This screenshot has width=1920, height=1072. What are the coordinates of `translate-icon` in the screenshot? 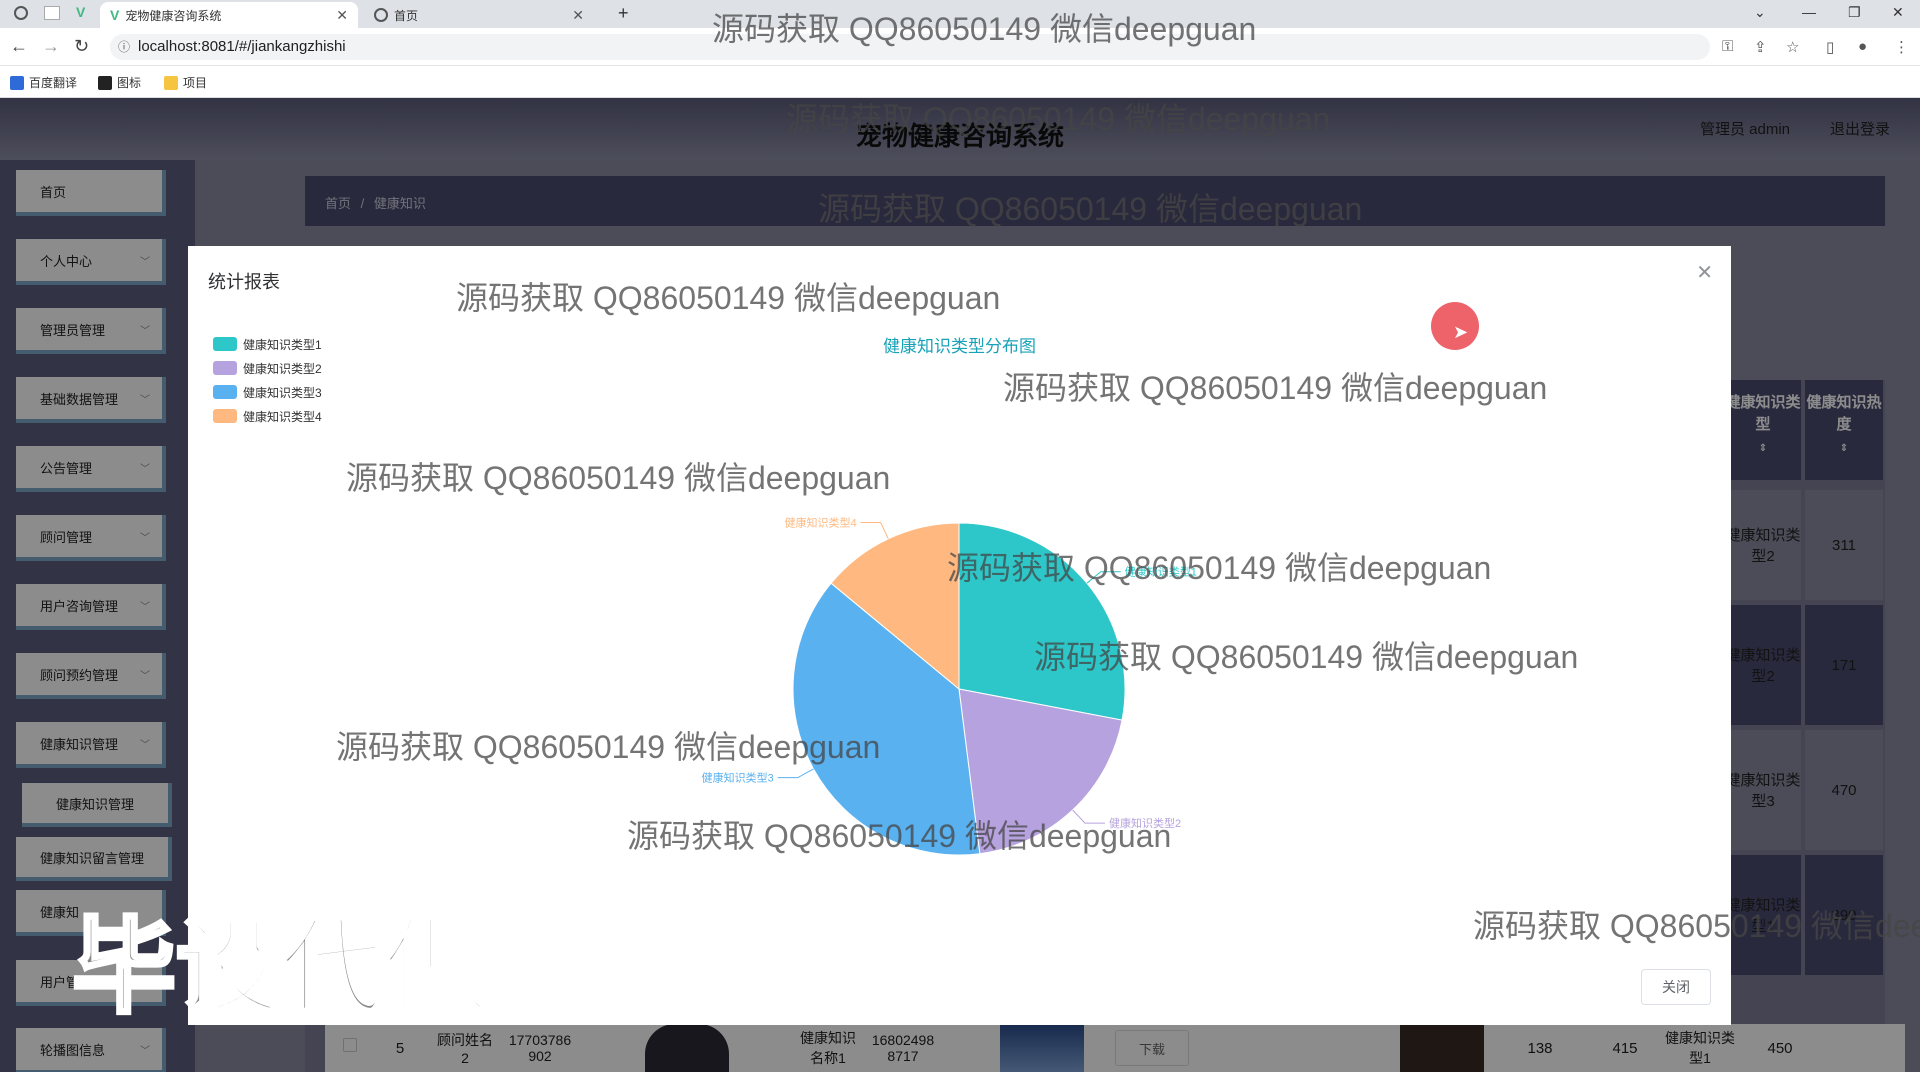 It's located at (17, 82).